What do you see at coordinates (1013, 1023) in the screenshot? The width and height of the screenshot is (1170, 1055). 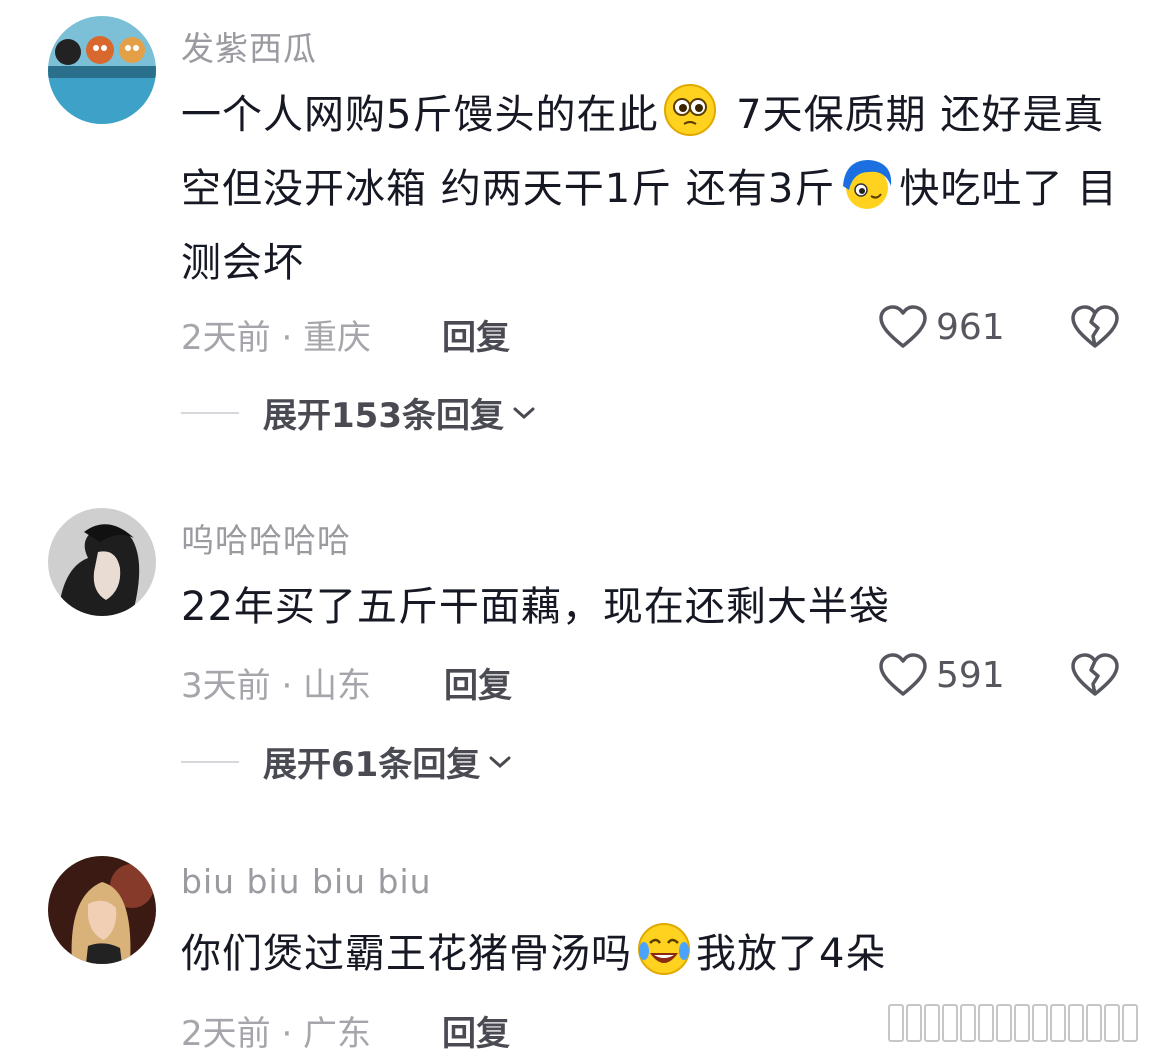 I see `watermark` at bounding box center [1013, 1023].